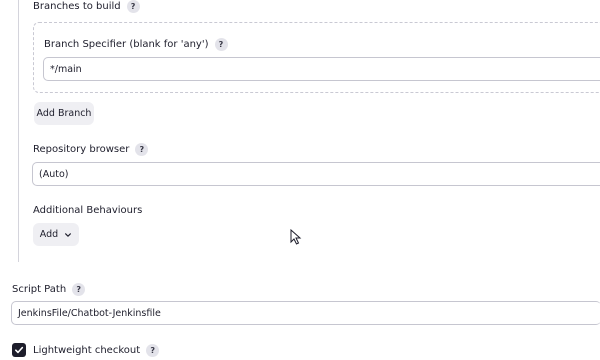 The height and width of the screenshot is (360, 600). Describe the element at coordinates (68, 234) in the screenshot. I see `chevron-down-icon` at that location.